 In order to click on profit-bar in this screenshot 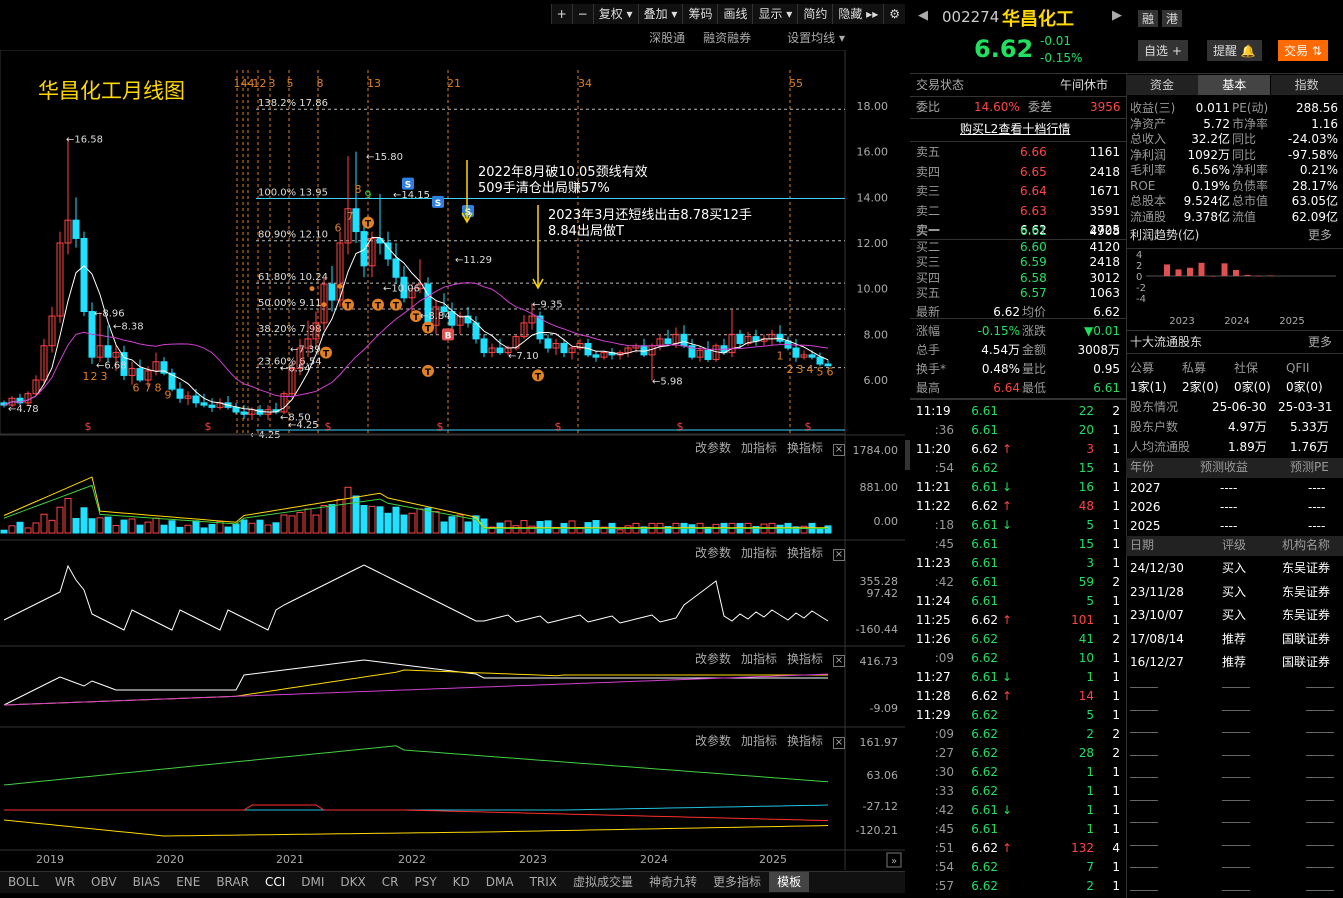, I will do `click(1236, 272)`.